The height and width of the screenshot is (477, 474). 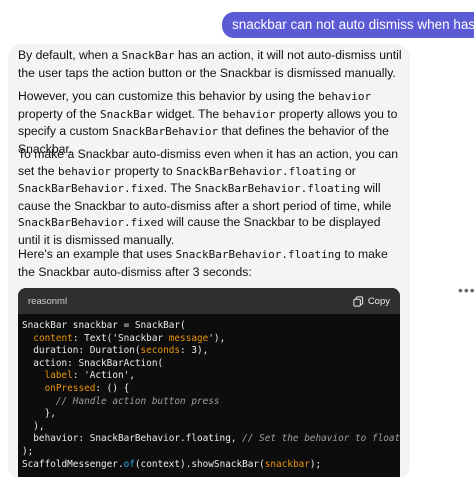 What do you see at coordinates (70, 388) in the screenshot?
I see `code-token: onPressed` at bounding box center [70, 388].